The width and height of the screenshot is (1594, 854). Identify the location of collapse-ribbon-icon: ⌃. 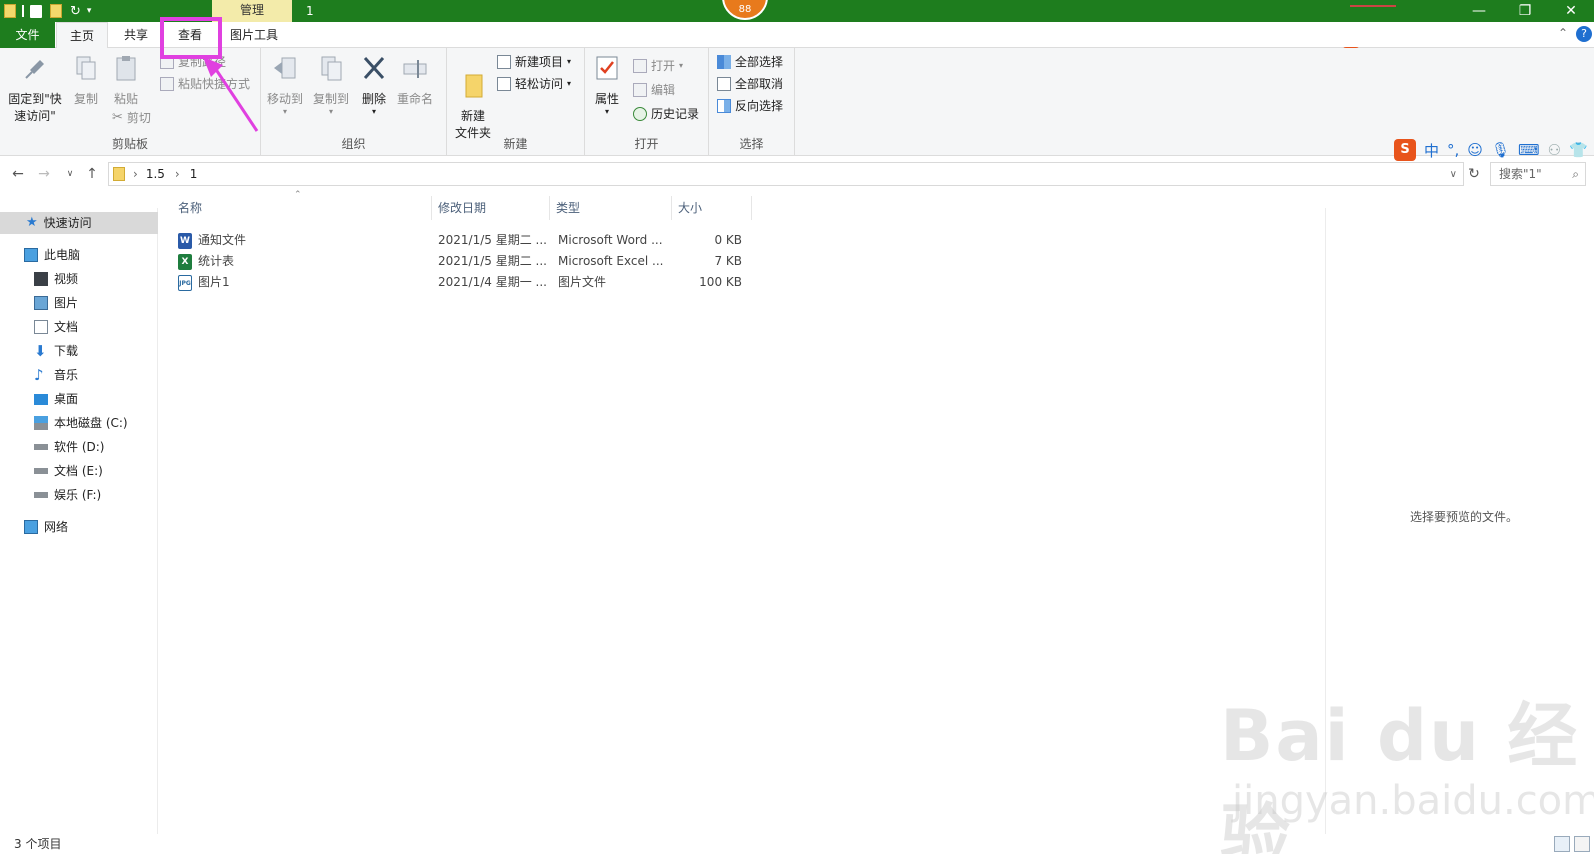
(1563, 33).